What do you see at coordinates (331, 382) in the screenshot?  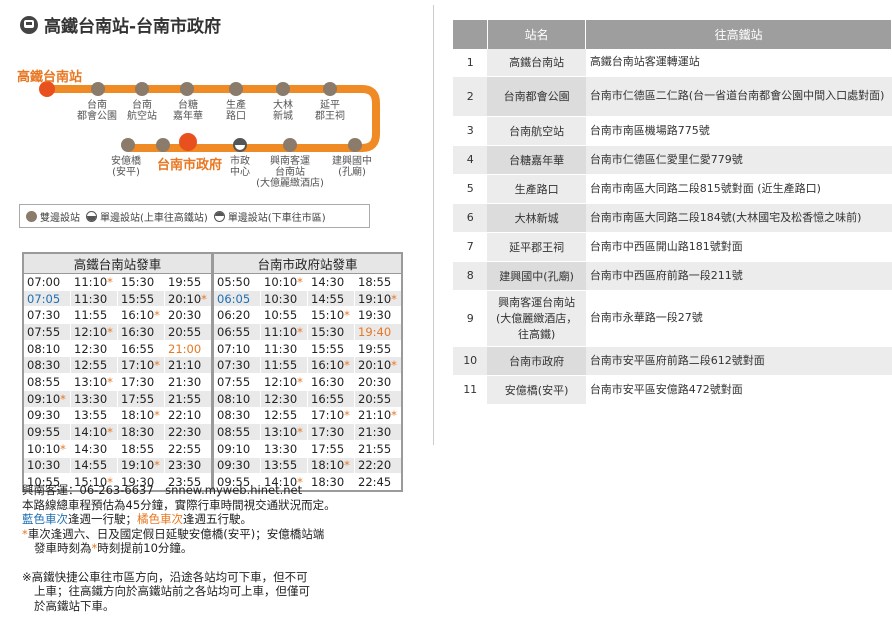 I see `timetable-cell: 16:30` at bounding box center [331, 382].